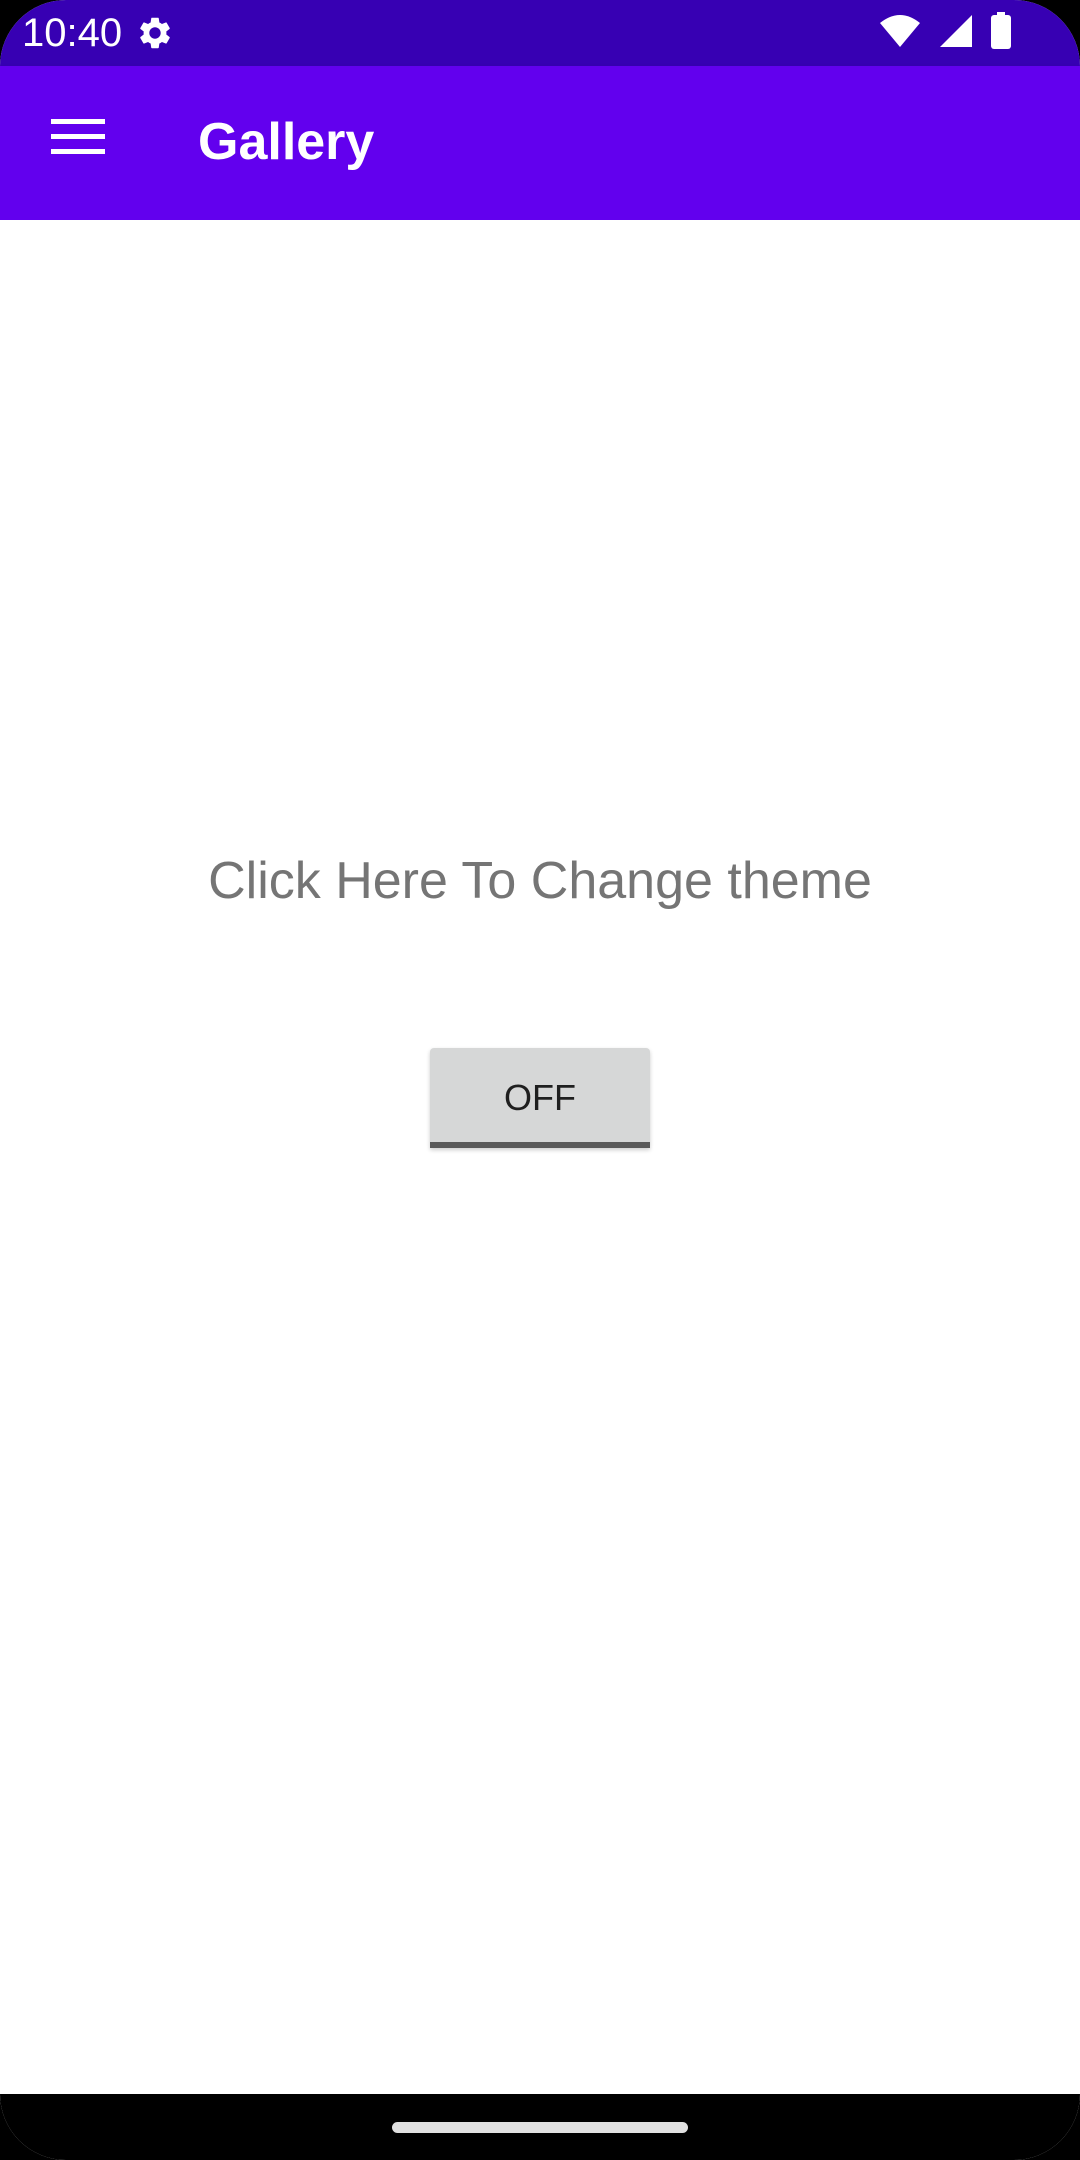 The width and height of the screenshot is (1080, 2160). I want to click on wifi-icon, so click(900, 33).